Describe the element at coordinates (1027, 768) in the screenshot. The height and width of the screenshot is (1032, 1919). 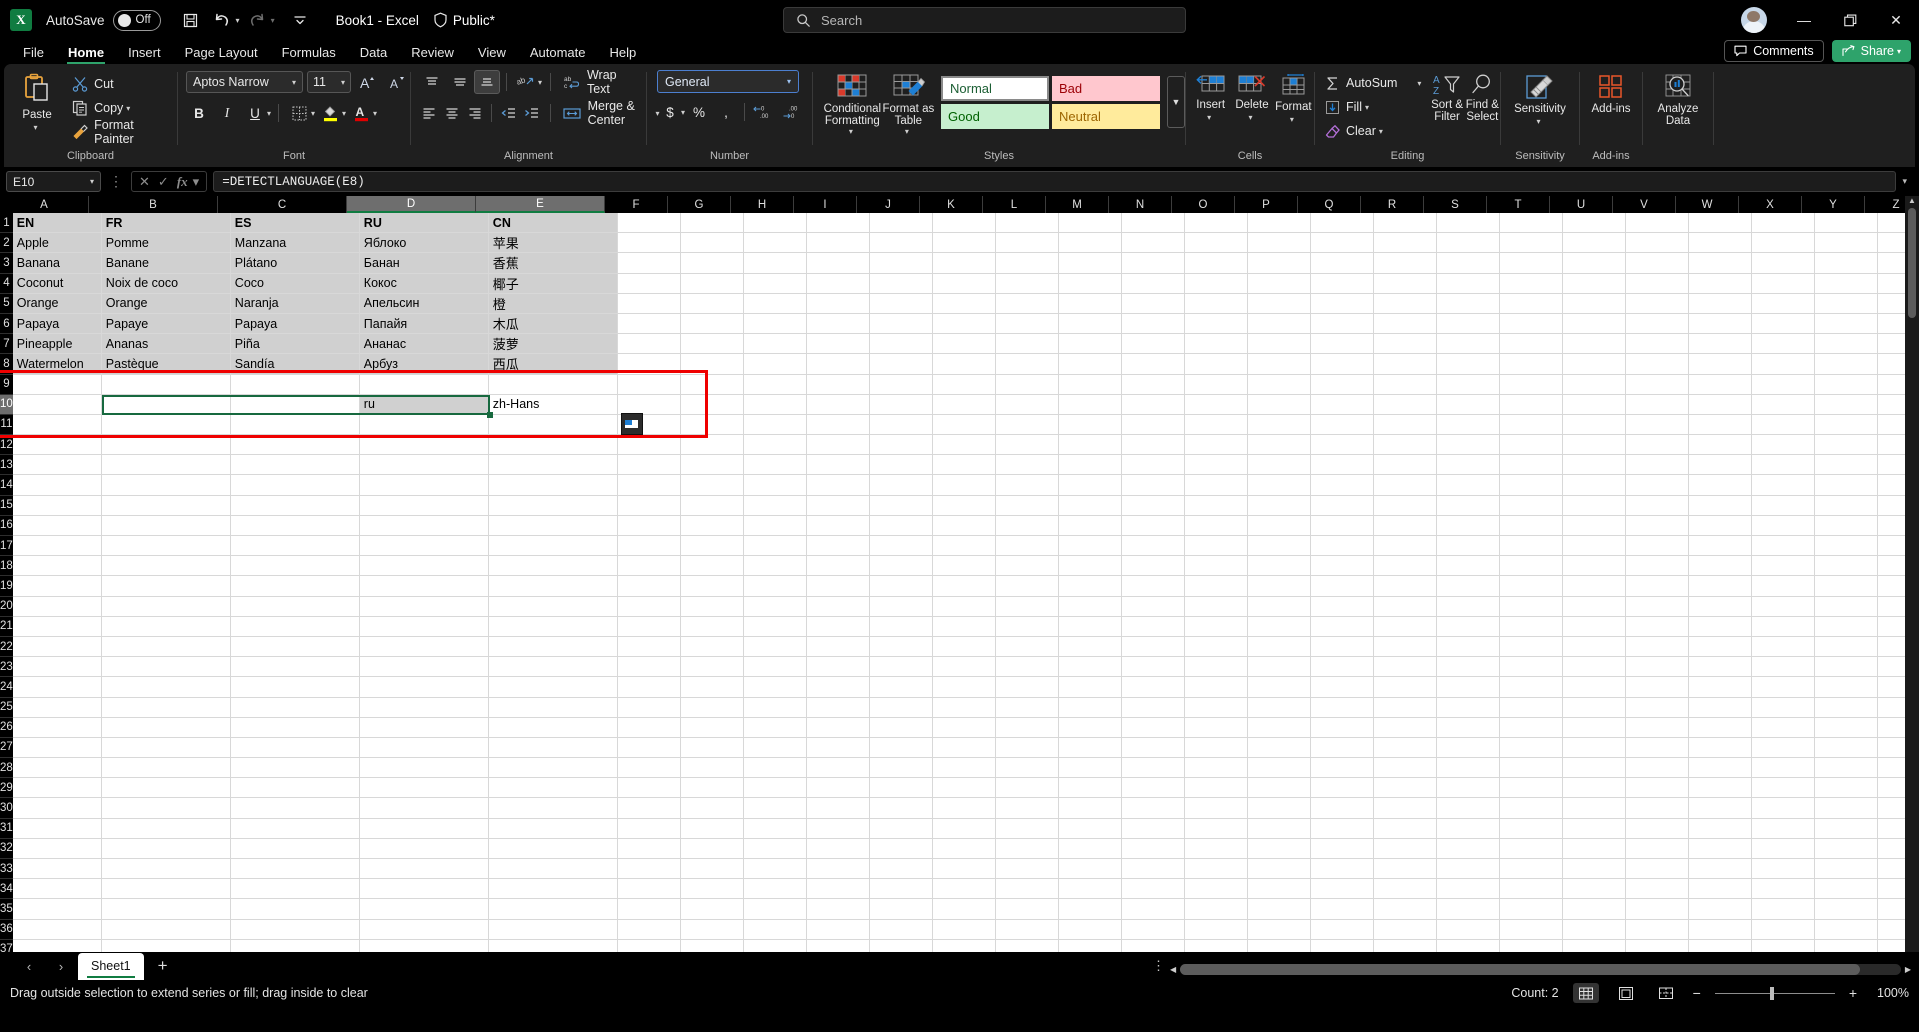
I see `cell-L28` at that location.